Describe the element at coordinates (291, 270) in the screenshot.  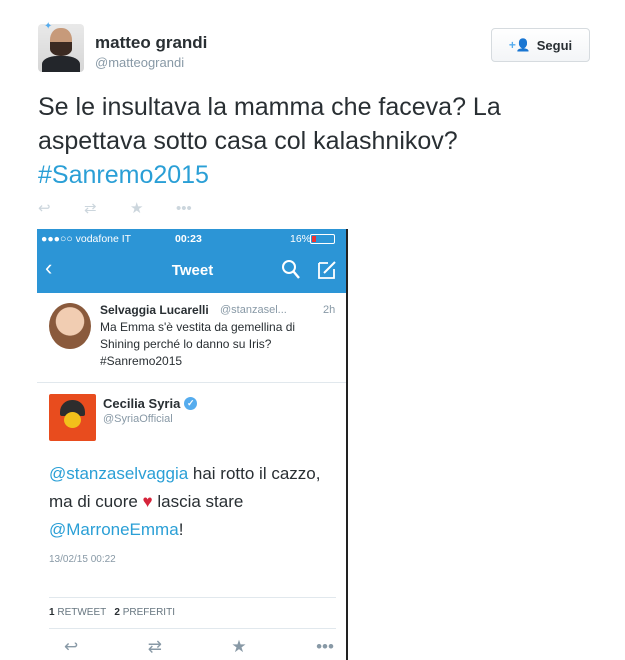
I see `search-icon` at that location.